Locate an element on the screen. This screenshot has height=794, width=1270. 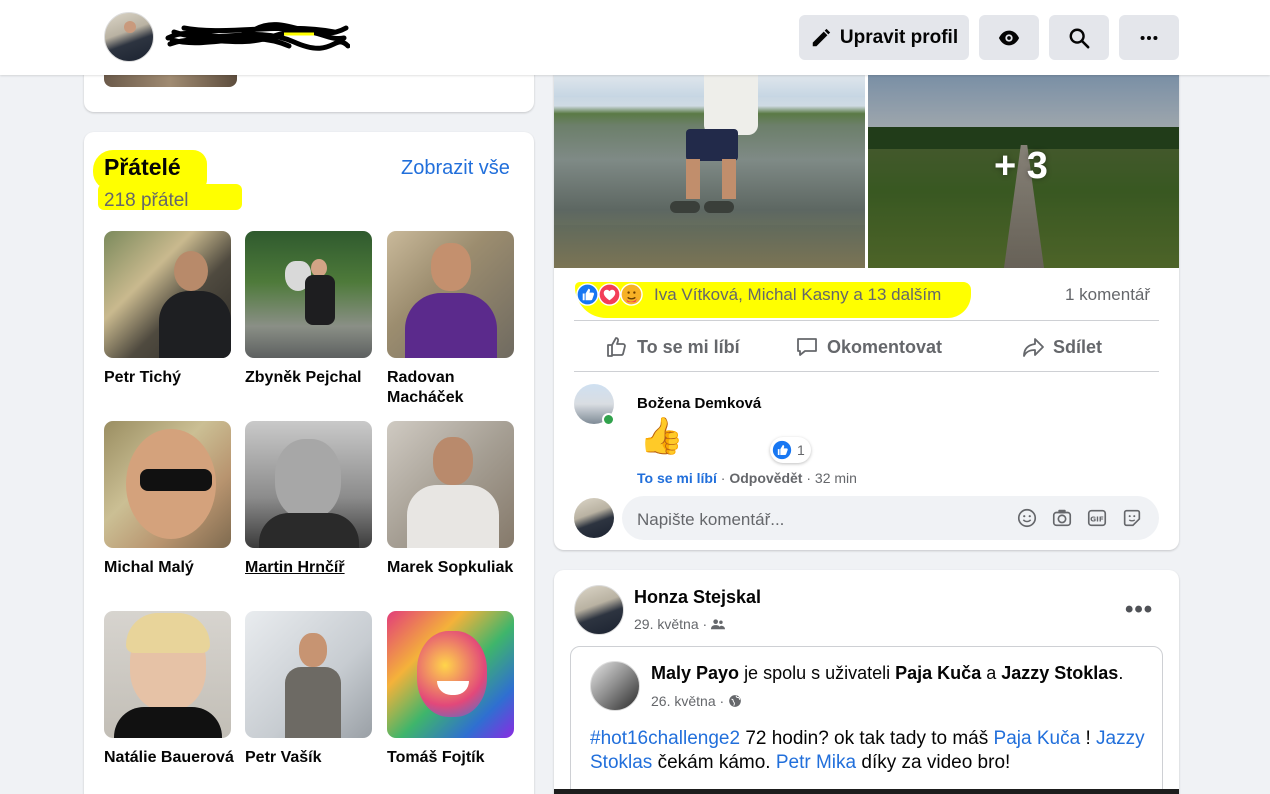
friend-name: Marek Sopkuliak is located at coordinates (453, 568).